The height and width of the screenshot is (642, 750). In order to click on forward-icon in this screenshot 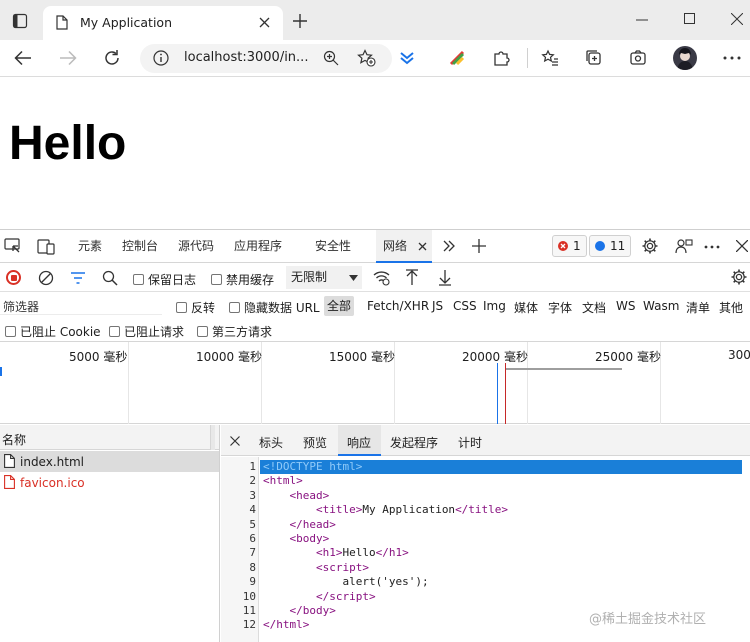, I will do `click(68, 58)`.